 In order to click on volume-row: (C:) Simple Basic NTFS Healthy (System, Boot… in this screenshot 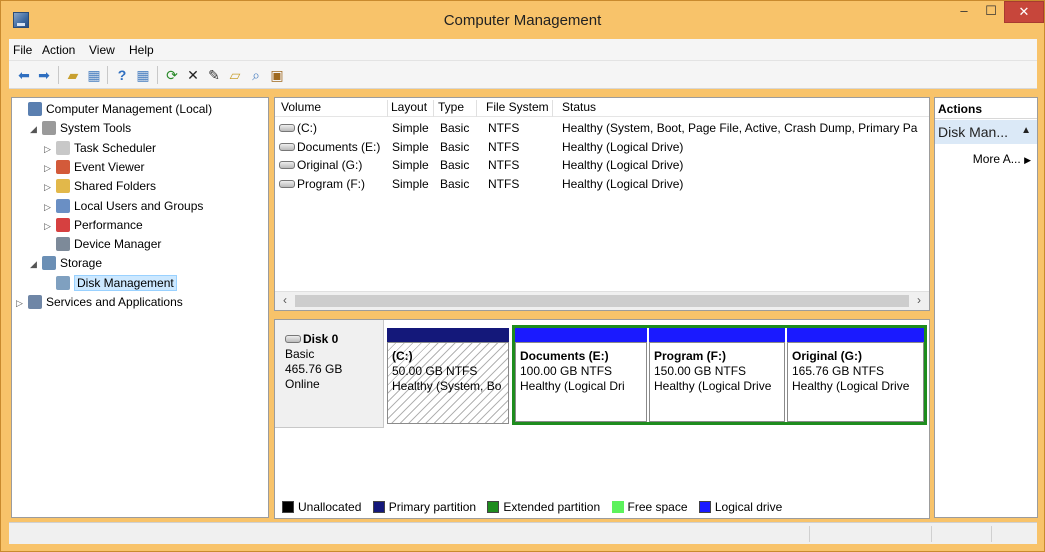, I will do `click(602, 128)`.